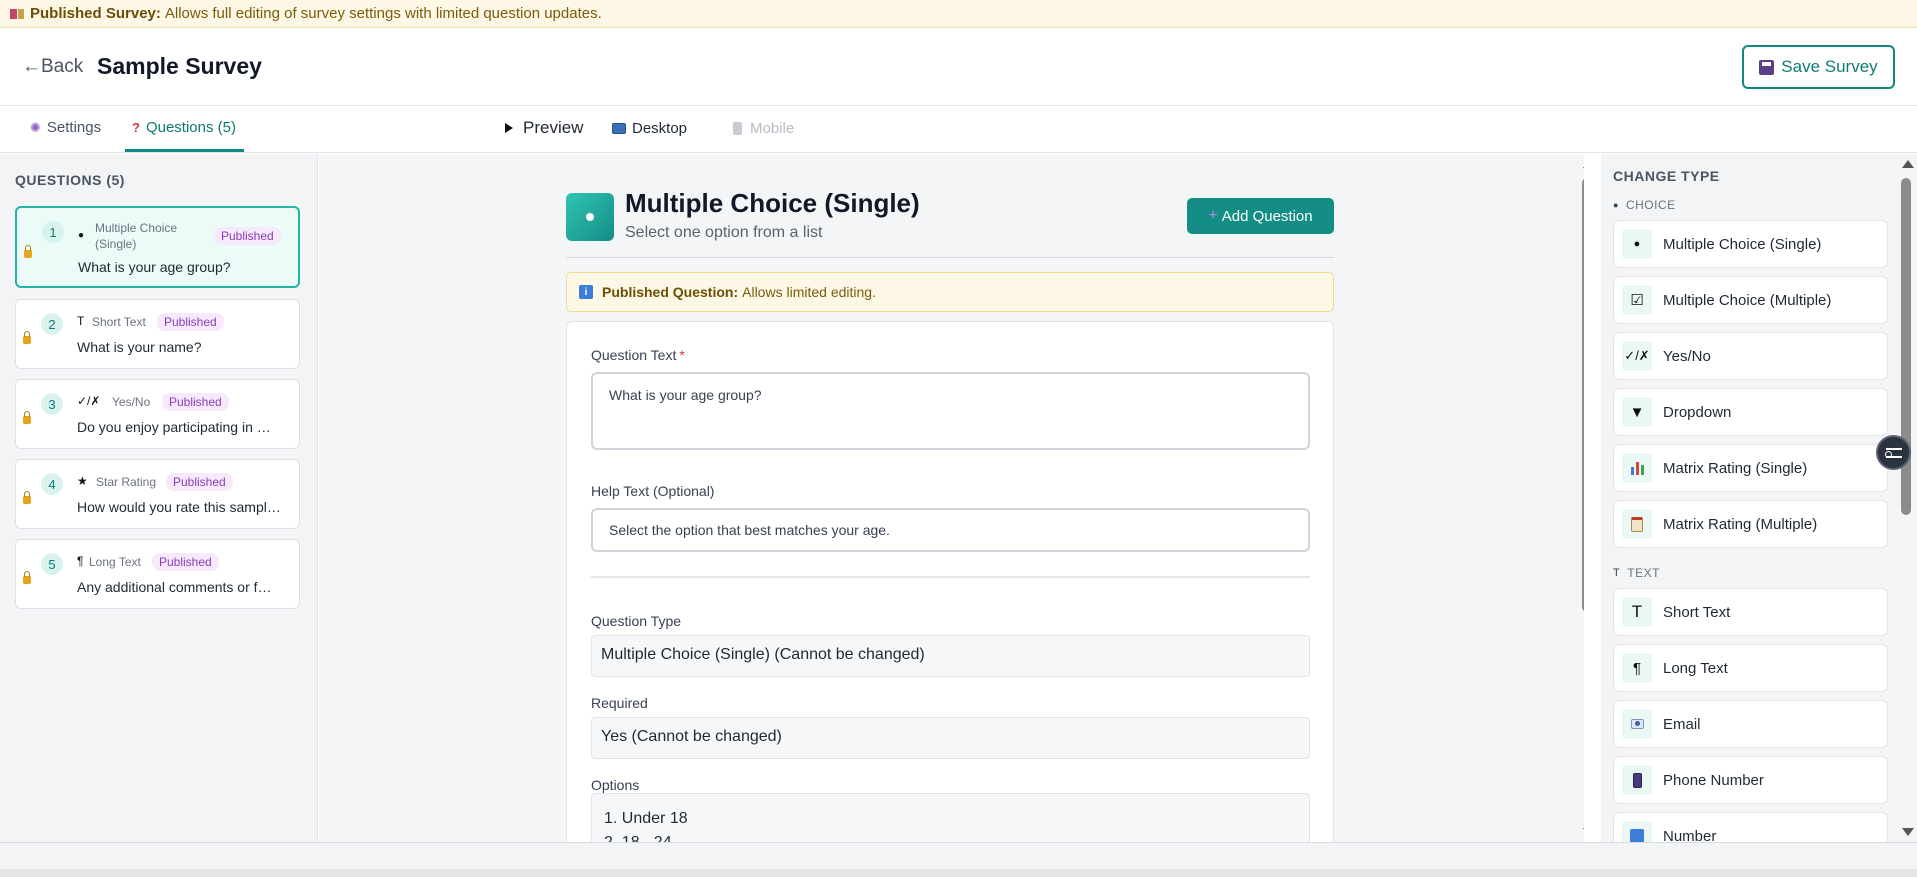 The image size is (1917, 877). Describe the element at coordinates (950, 836) in the screenshot. I see `option-item: 2. 18 - 24` at that location.